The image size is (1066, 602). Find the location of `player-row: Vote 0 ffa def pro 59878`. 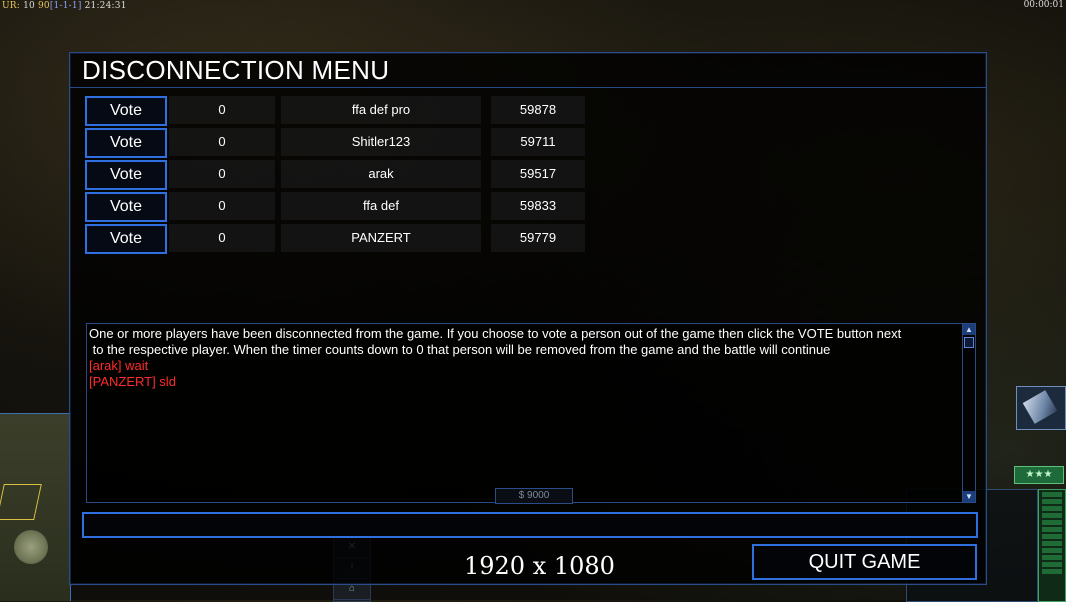

player-row: Vote 0 ffa def pro 59878 is located at coordinates (365, 111).